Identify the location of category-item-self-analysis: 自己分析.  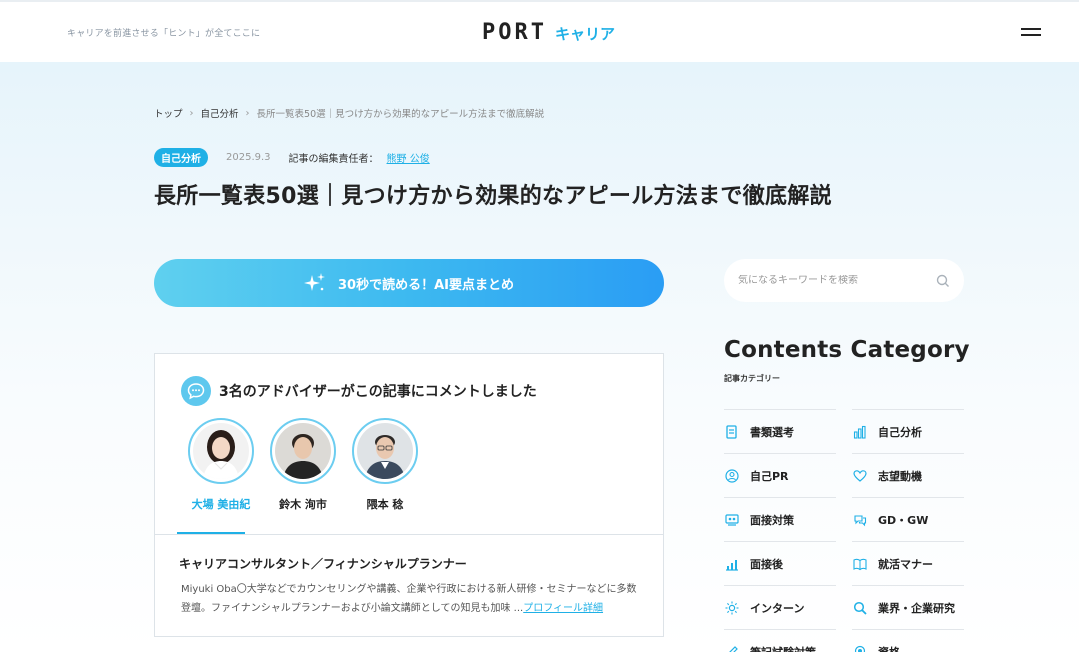
(908, 431).